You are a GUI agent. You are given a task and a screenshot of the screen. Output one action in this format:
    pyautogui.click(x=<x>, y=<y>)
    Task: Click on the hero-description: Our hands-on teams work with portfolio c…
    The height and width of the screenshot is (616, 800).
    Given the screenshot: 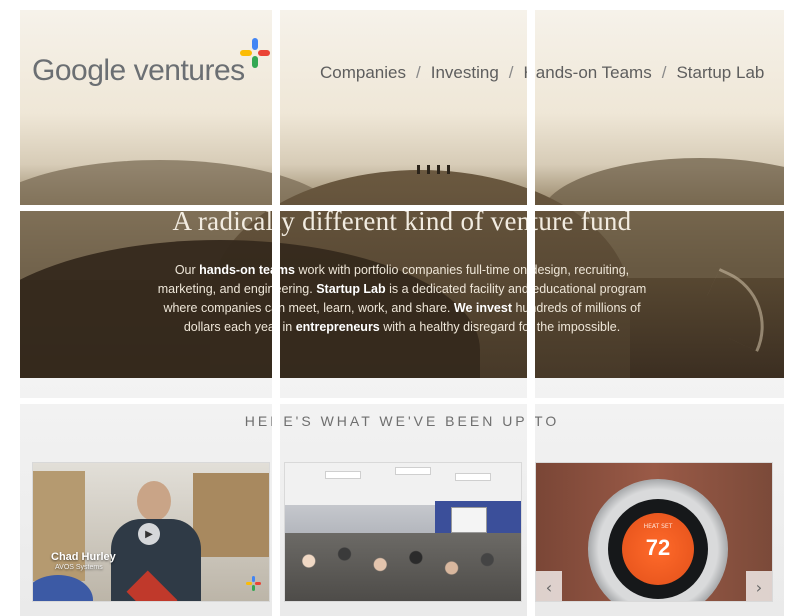 What is the action you would take?
    pyautogui.click(x=402, y=298)
    